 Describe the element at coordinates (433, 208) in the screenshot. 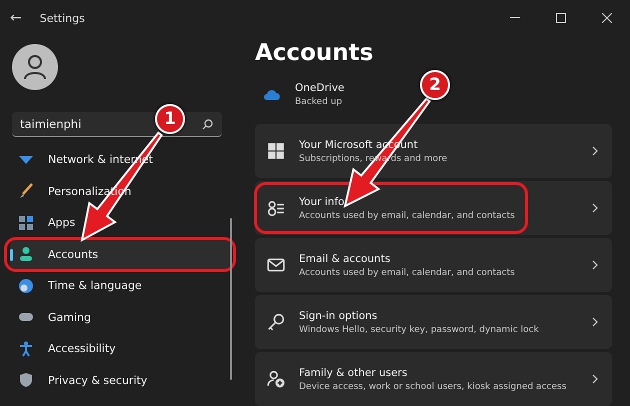

I see `settings-card: Your info Accounts used by email, calendar, and contacts` at that location.